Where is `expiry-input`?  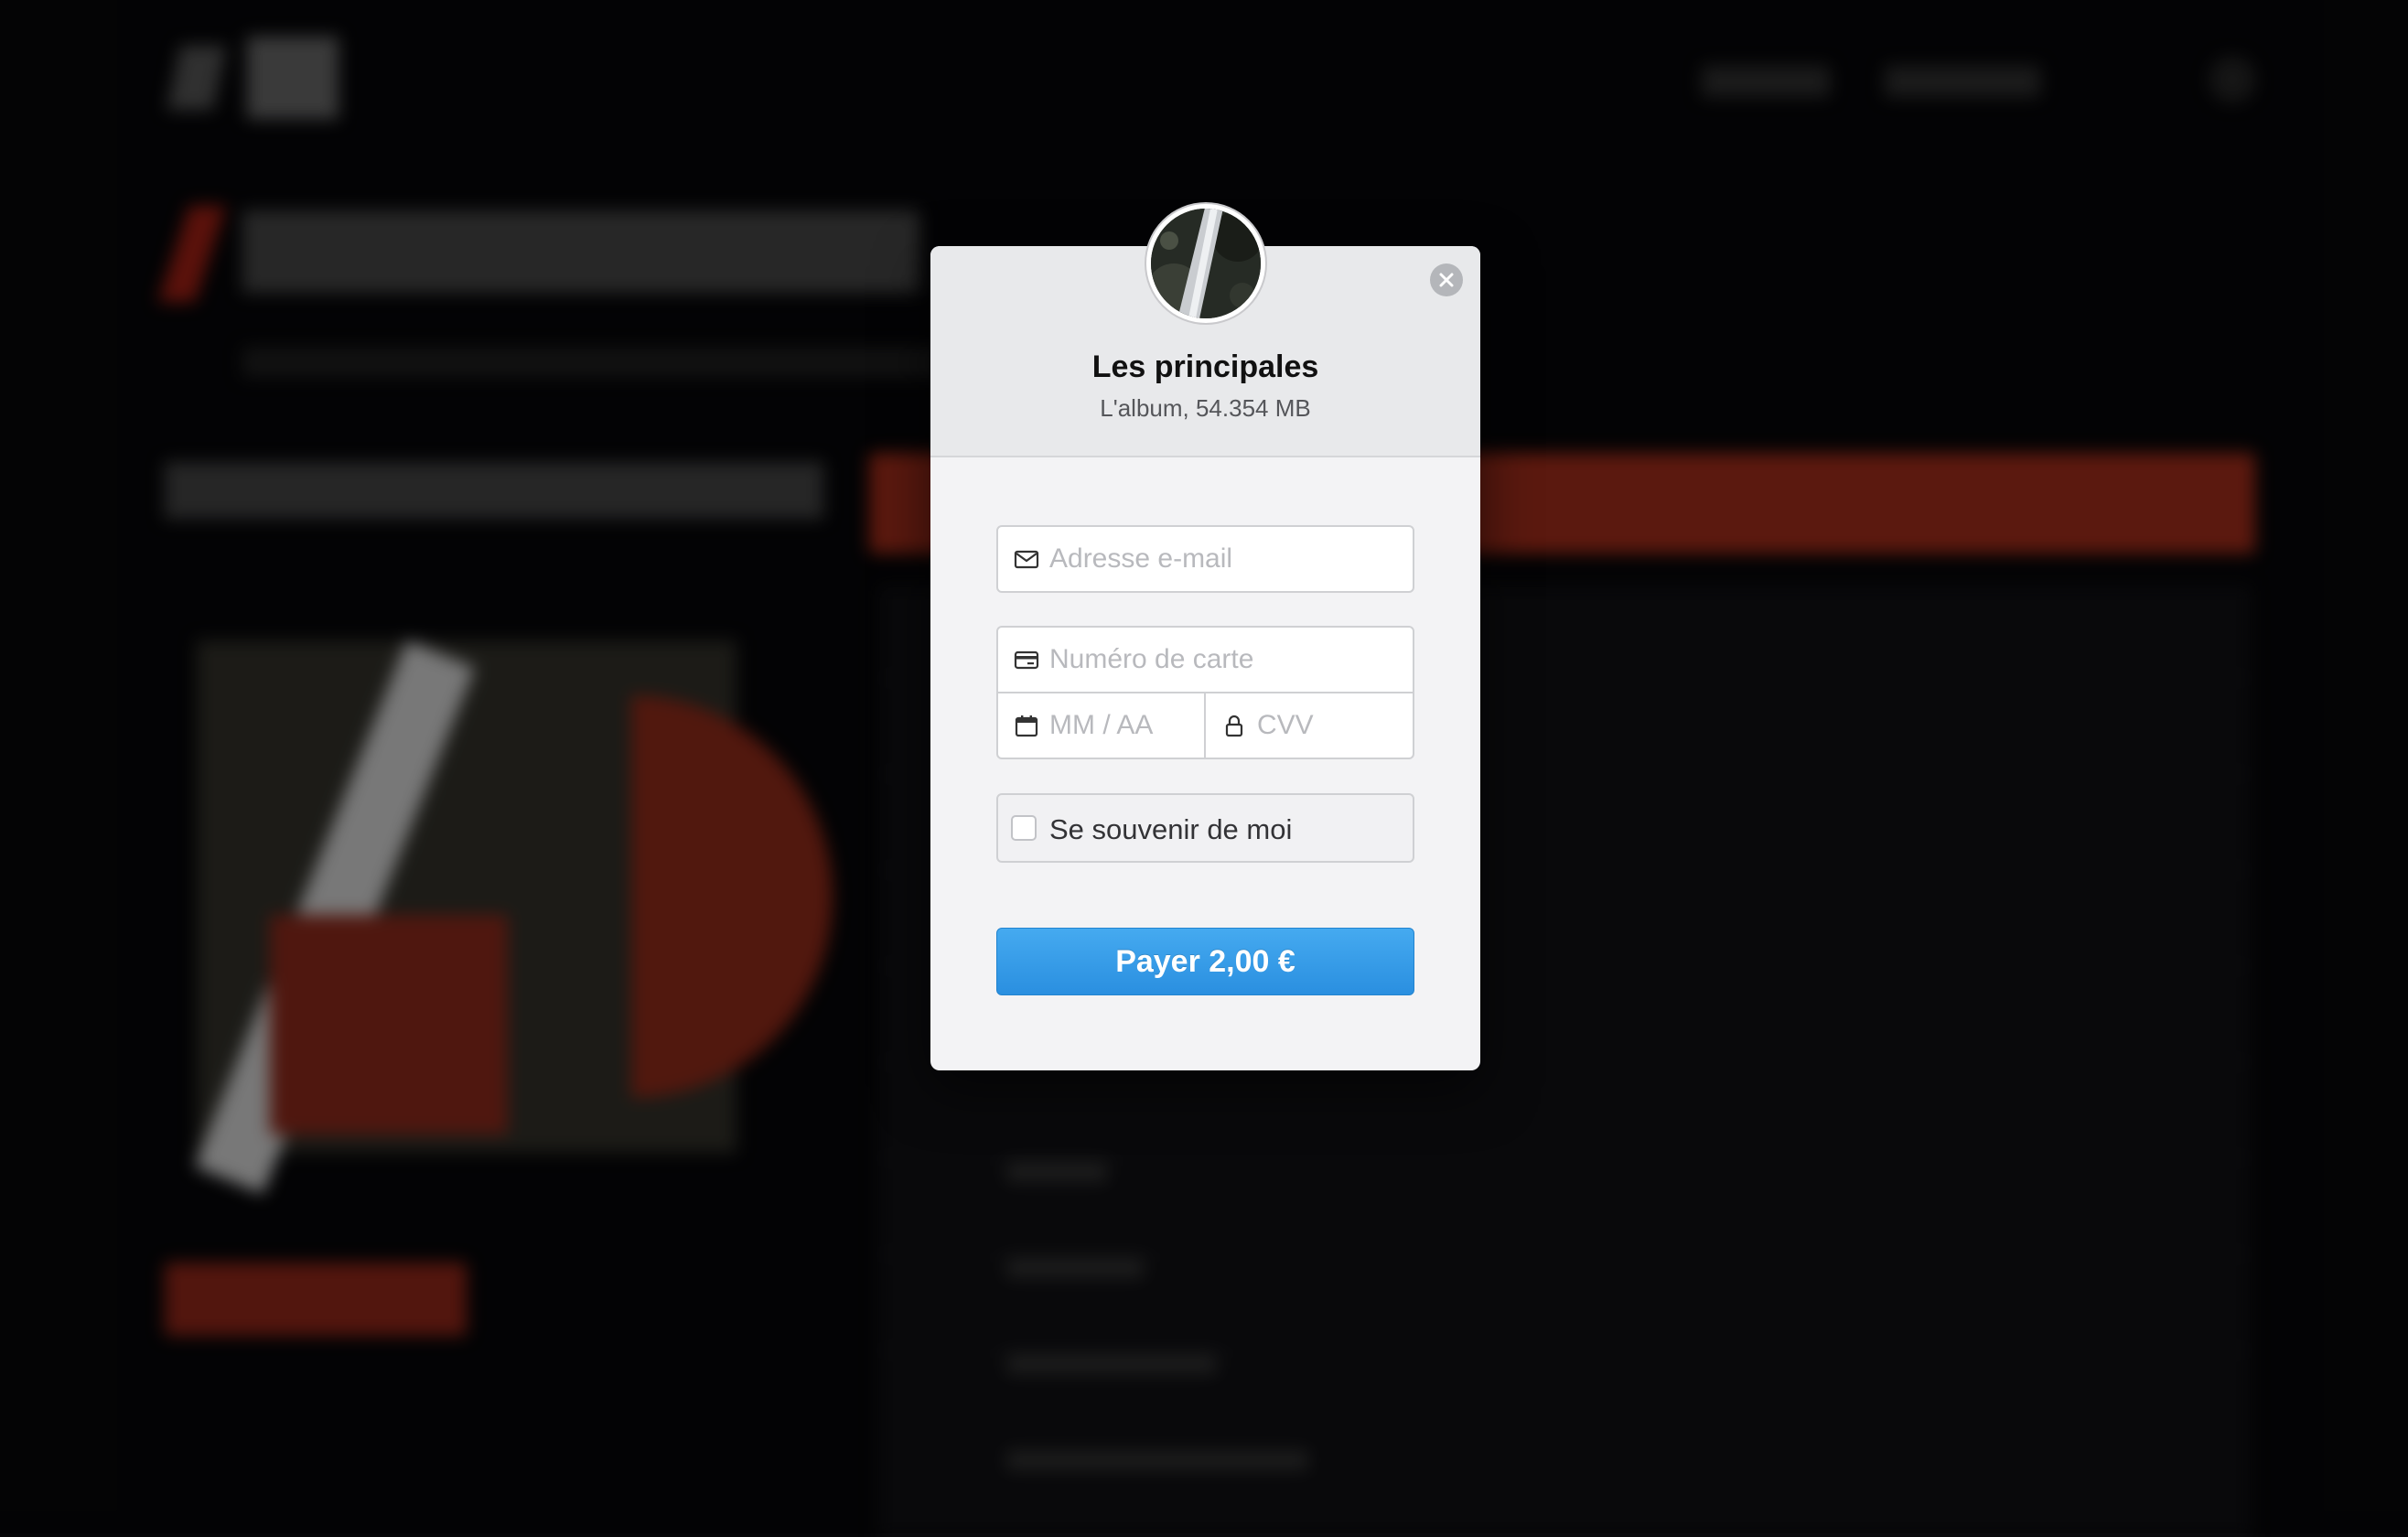
expiry-input is located at coordinates (1122, 725).